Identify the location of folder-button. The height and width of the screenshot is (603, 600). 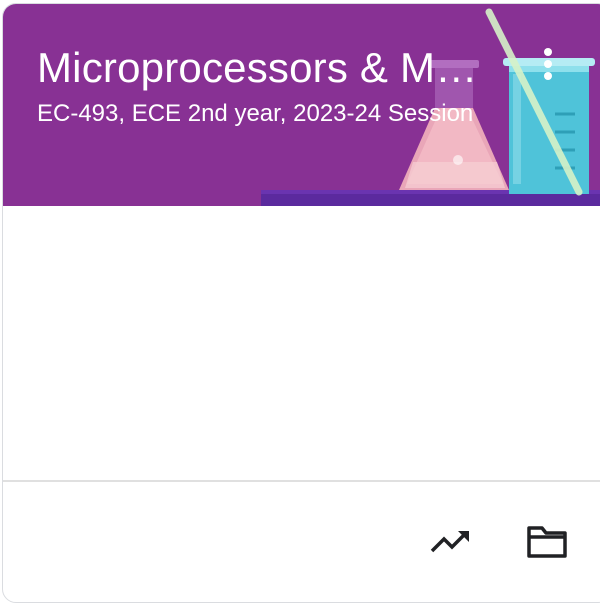
(547, 542).